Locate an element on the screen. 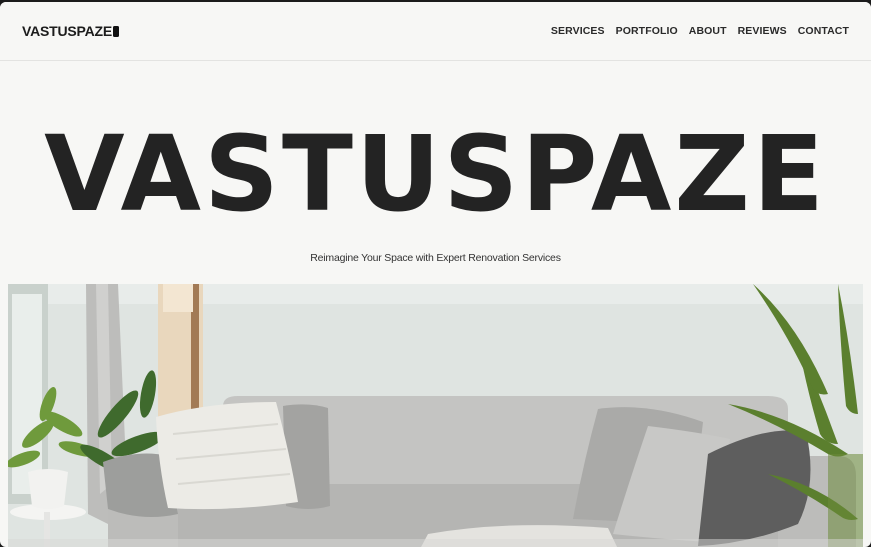  nav-reviews-link: REVIEWS is located at coordinates (762, 31).